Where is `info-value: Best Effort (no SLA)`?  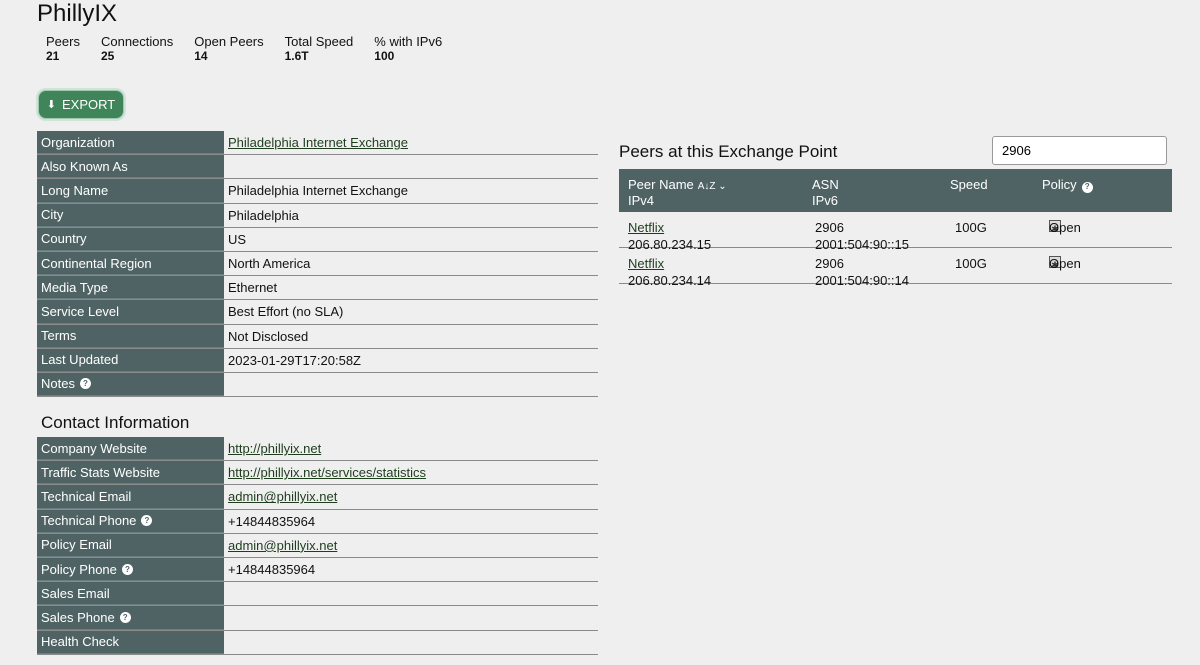
info-value: Best Effort (no SLA) is located at coordinates (286, 312).